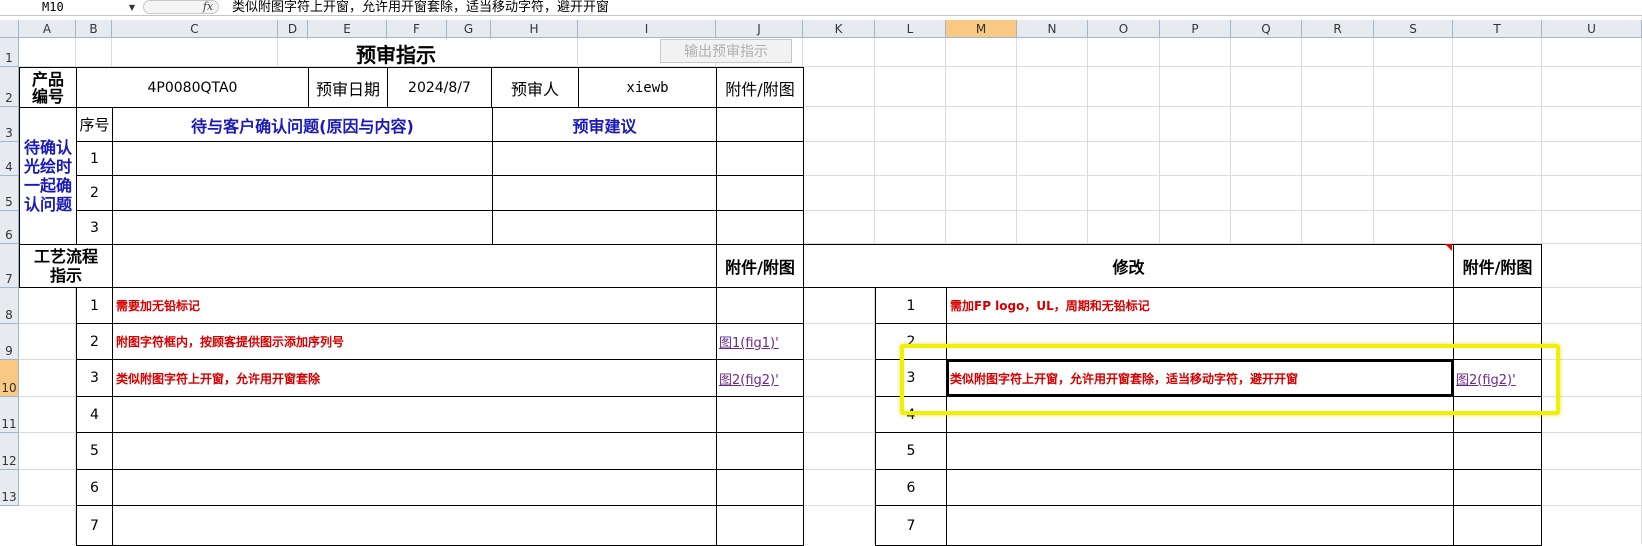  Describe the element at coordinates (293, 29) in the screenshot. I see `column-header-D: D` at that location.